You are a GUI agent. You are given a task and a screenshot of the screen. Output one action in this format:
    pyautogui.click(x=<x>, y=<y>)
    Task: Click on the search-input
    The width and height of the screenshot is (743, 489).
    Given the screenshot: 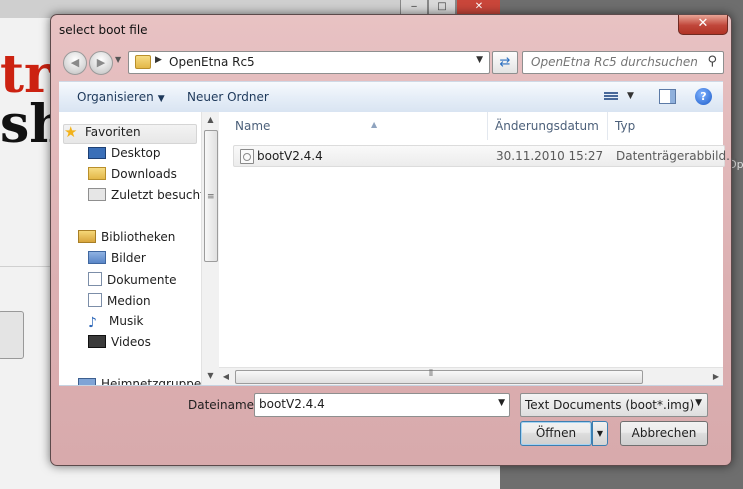 What is the action you would take?
    pyautogui.click(x=612, y=61)
    